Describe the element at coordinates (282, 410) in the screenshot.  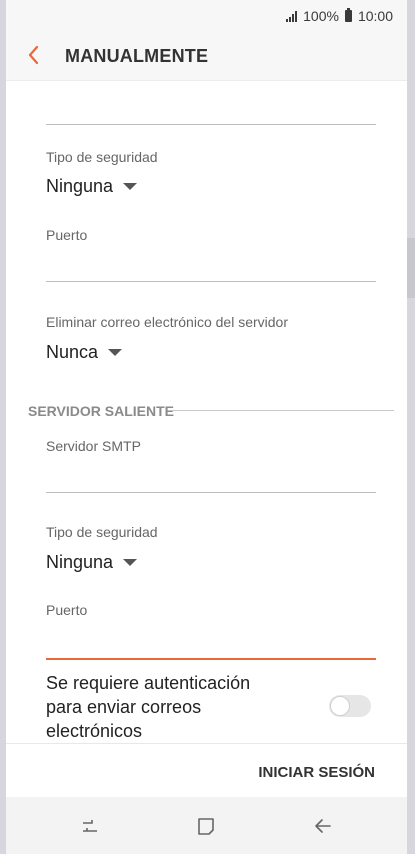
I see `section-divider` at that location.